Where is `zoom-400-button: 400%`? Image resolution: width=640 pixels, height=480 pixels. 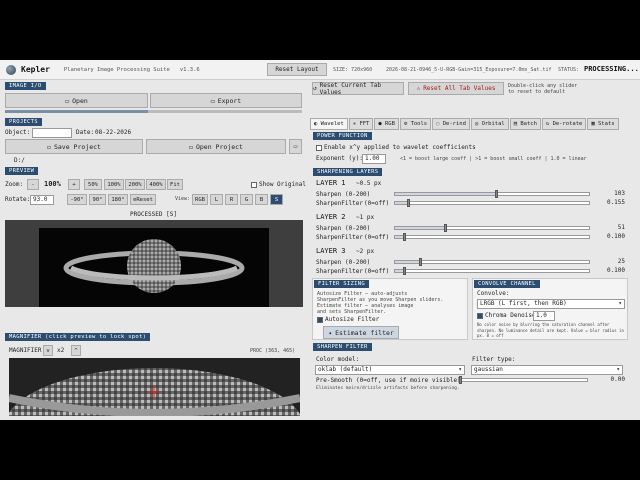 zoom-400-button: 400% is located at coordinates (156, 184).